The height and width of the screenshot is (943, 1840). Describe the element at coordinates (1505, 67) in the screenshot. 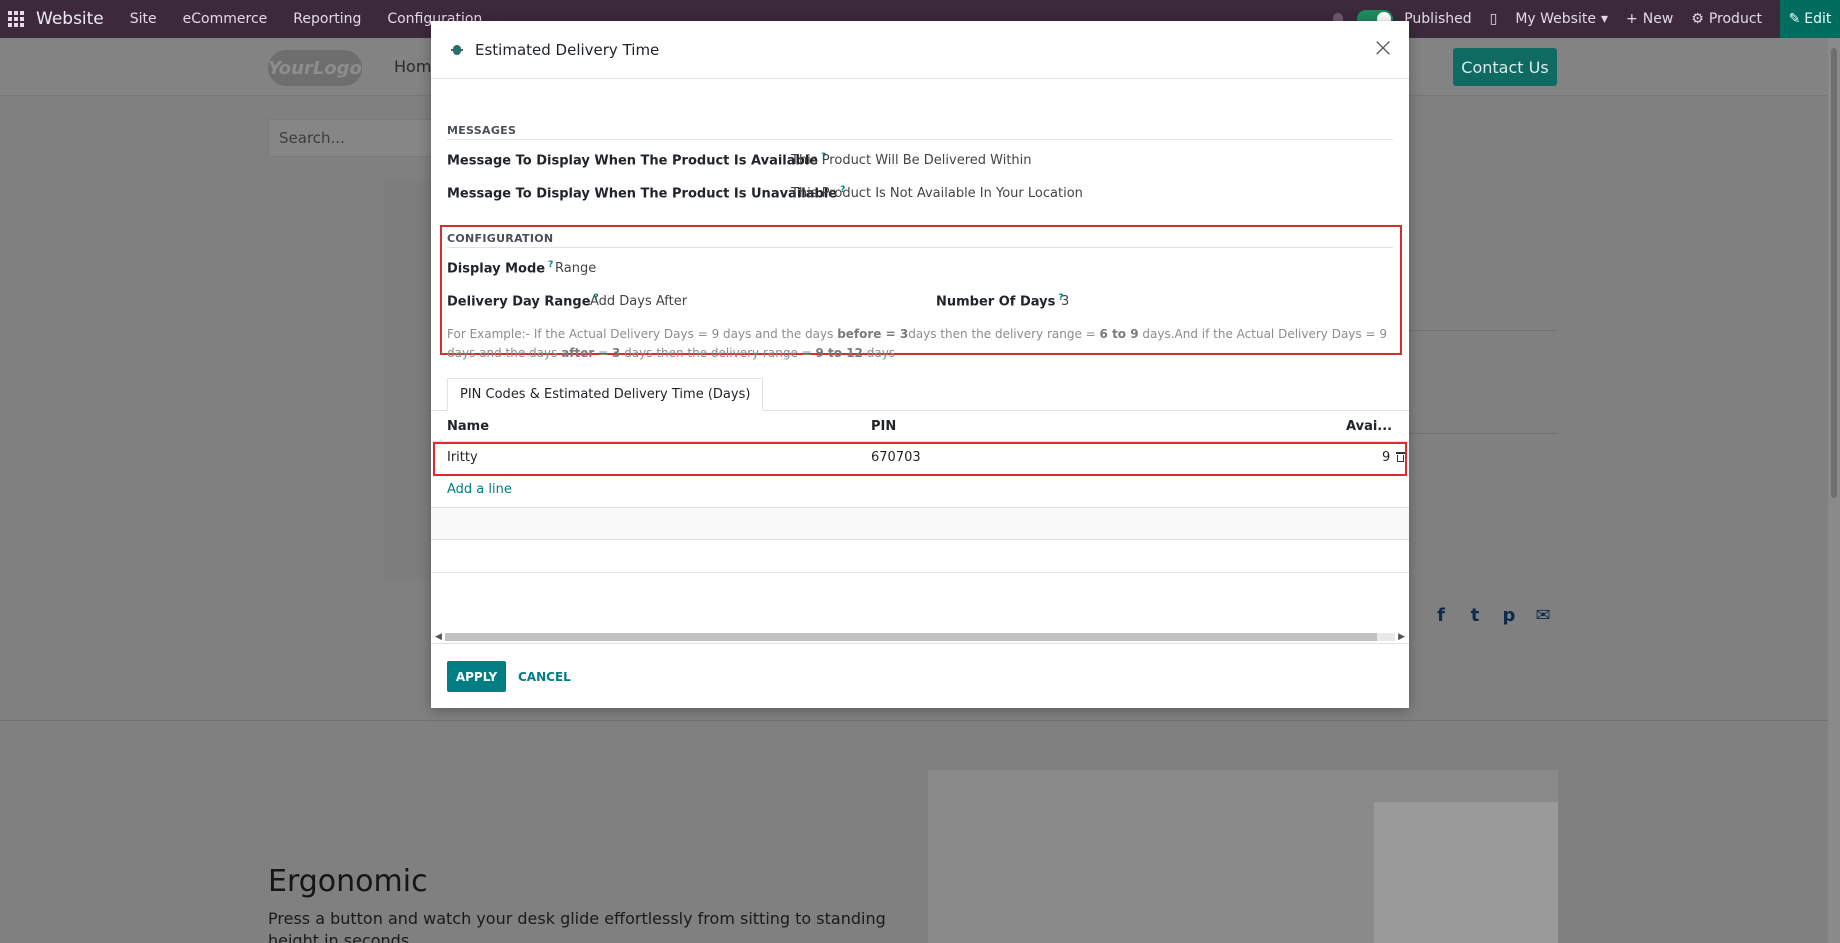

I see `contact-us-button: Contact Us` at that location.